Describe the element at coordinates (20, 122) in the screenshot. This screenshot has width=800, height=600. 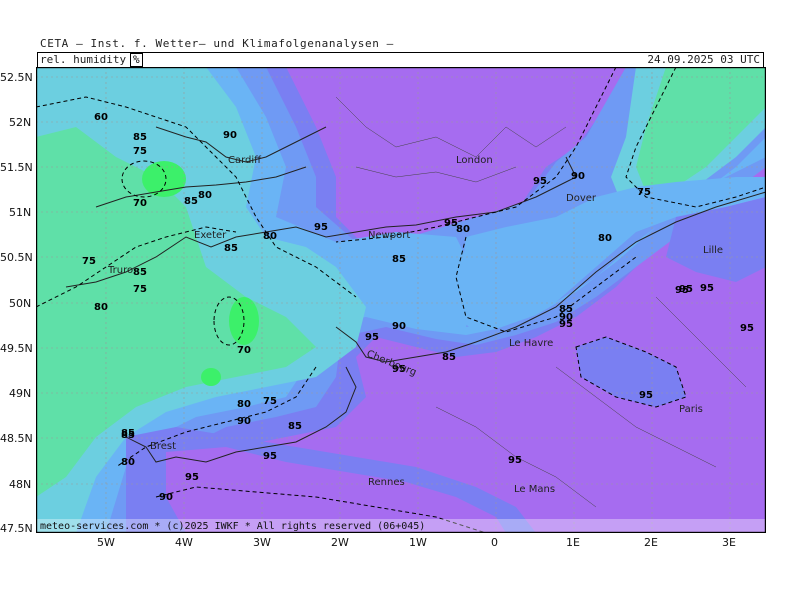
I see `lat-tick: 52N` at that location.